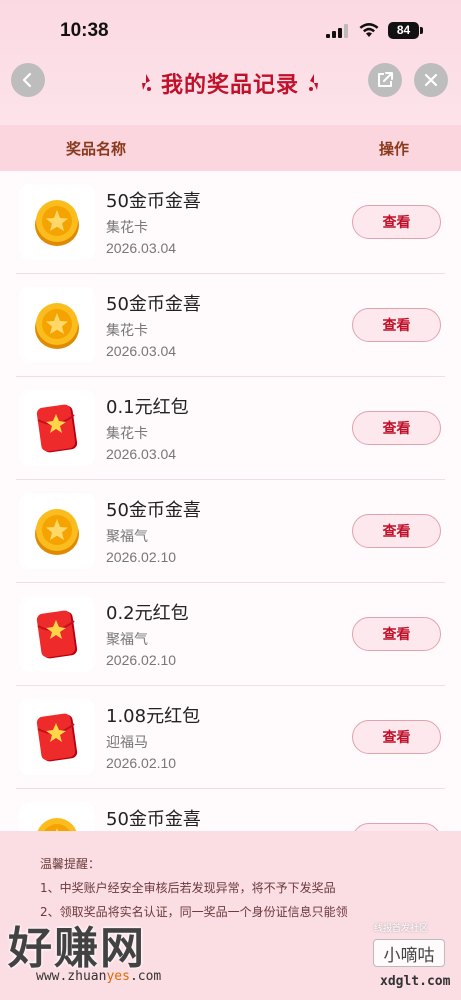 The height and width of the screenshot is (1000, 461). I want to click on watermark-logo-text: 好赚网, so click(77, 948).